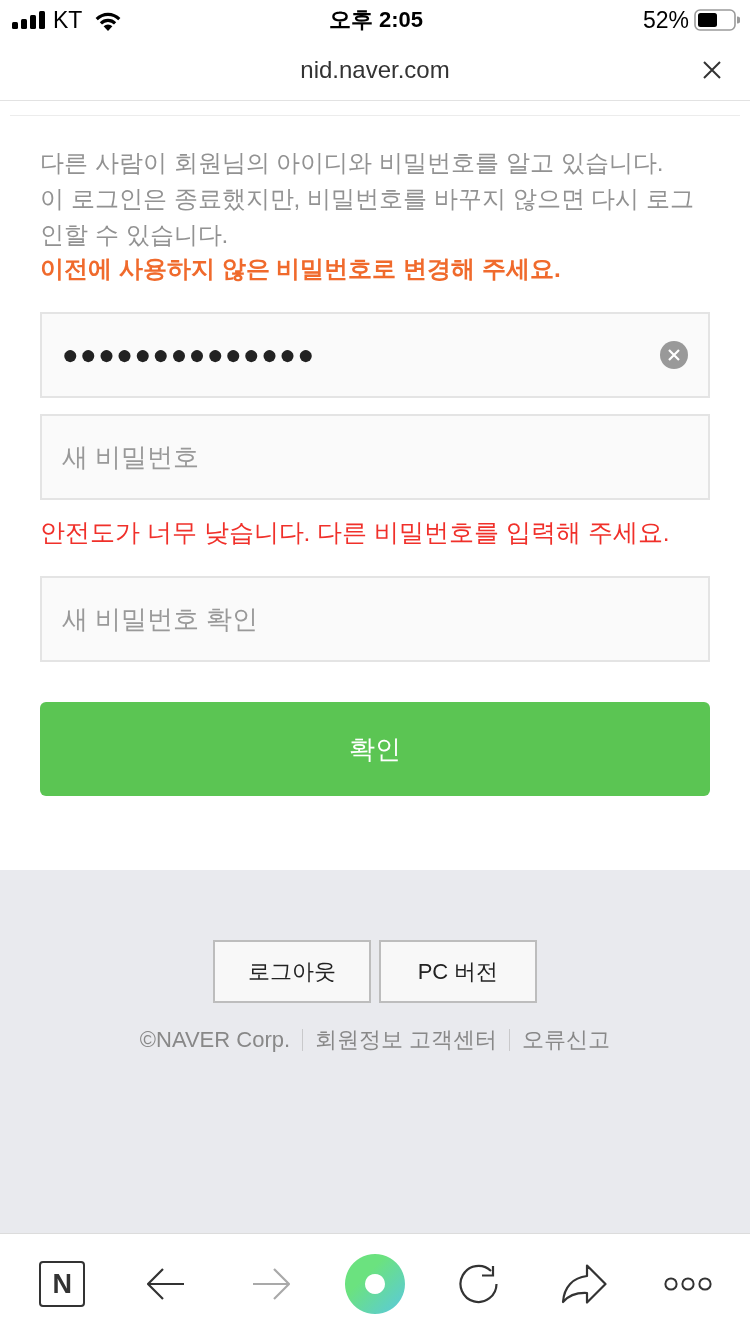 Image resolution: width=750 pixels, height=1334 pixels. Describe the element at coordinates (62, 1284) in the screenshot. I see `home-button: N` at that location.